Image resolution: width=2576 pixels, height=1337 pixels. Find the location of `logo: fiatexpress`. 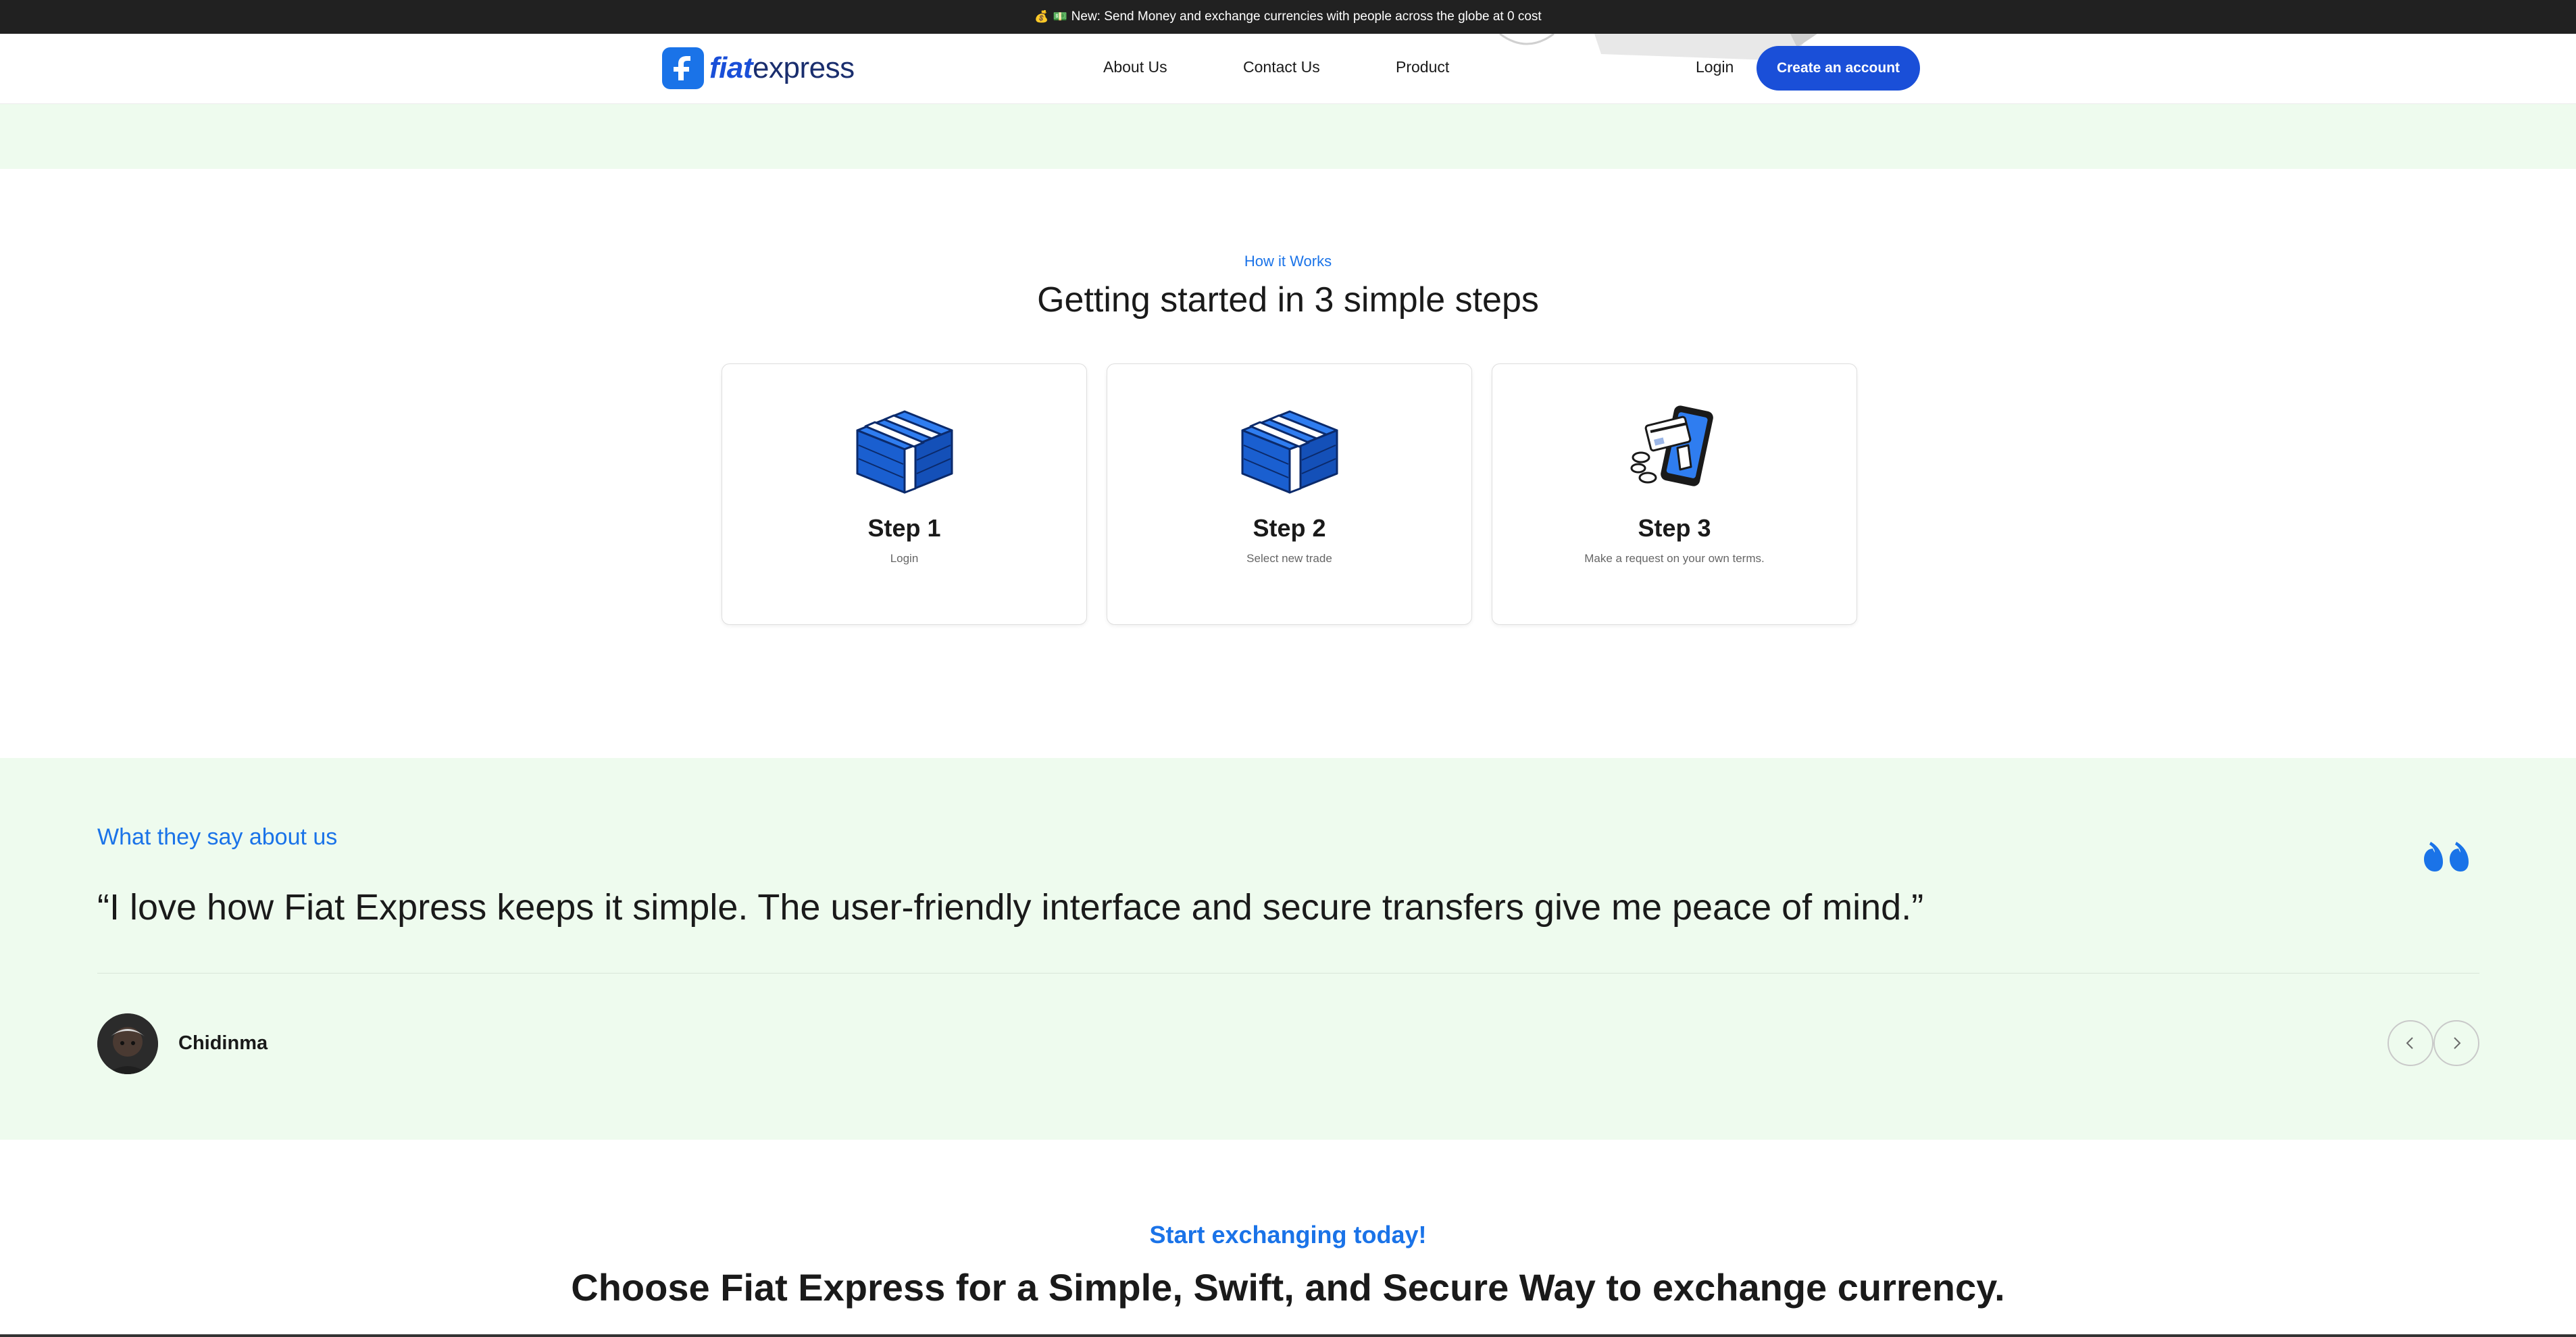

logo: fiatexpress is located at coordinates (758, 68).